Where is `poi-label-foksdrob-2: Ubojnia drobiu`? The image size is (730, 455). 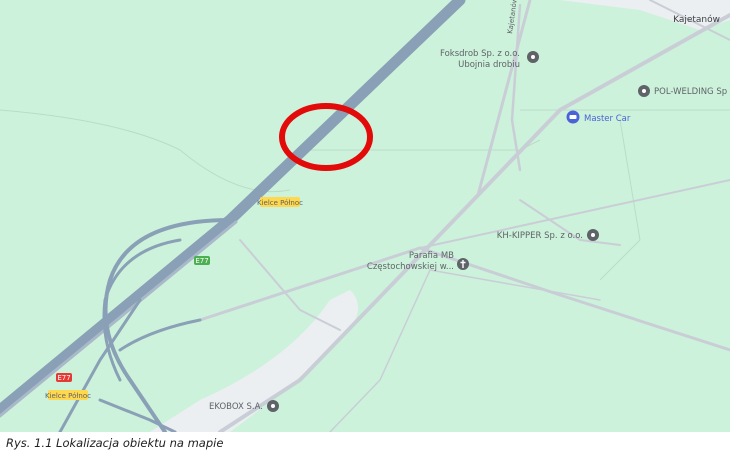 poi-label-foksdrob-2: Ubojnia drobiu is located at coordinates (489, 65).